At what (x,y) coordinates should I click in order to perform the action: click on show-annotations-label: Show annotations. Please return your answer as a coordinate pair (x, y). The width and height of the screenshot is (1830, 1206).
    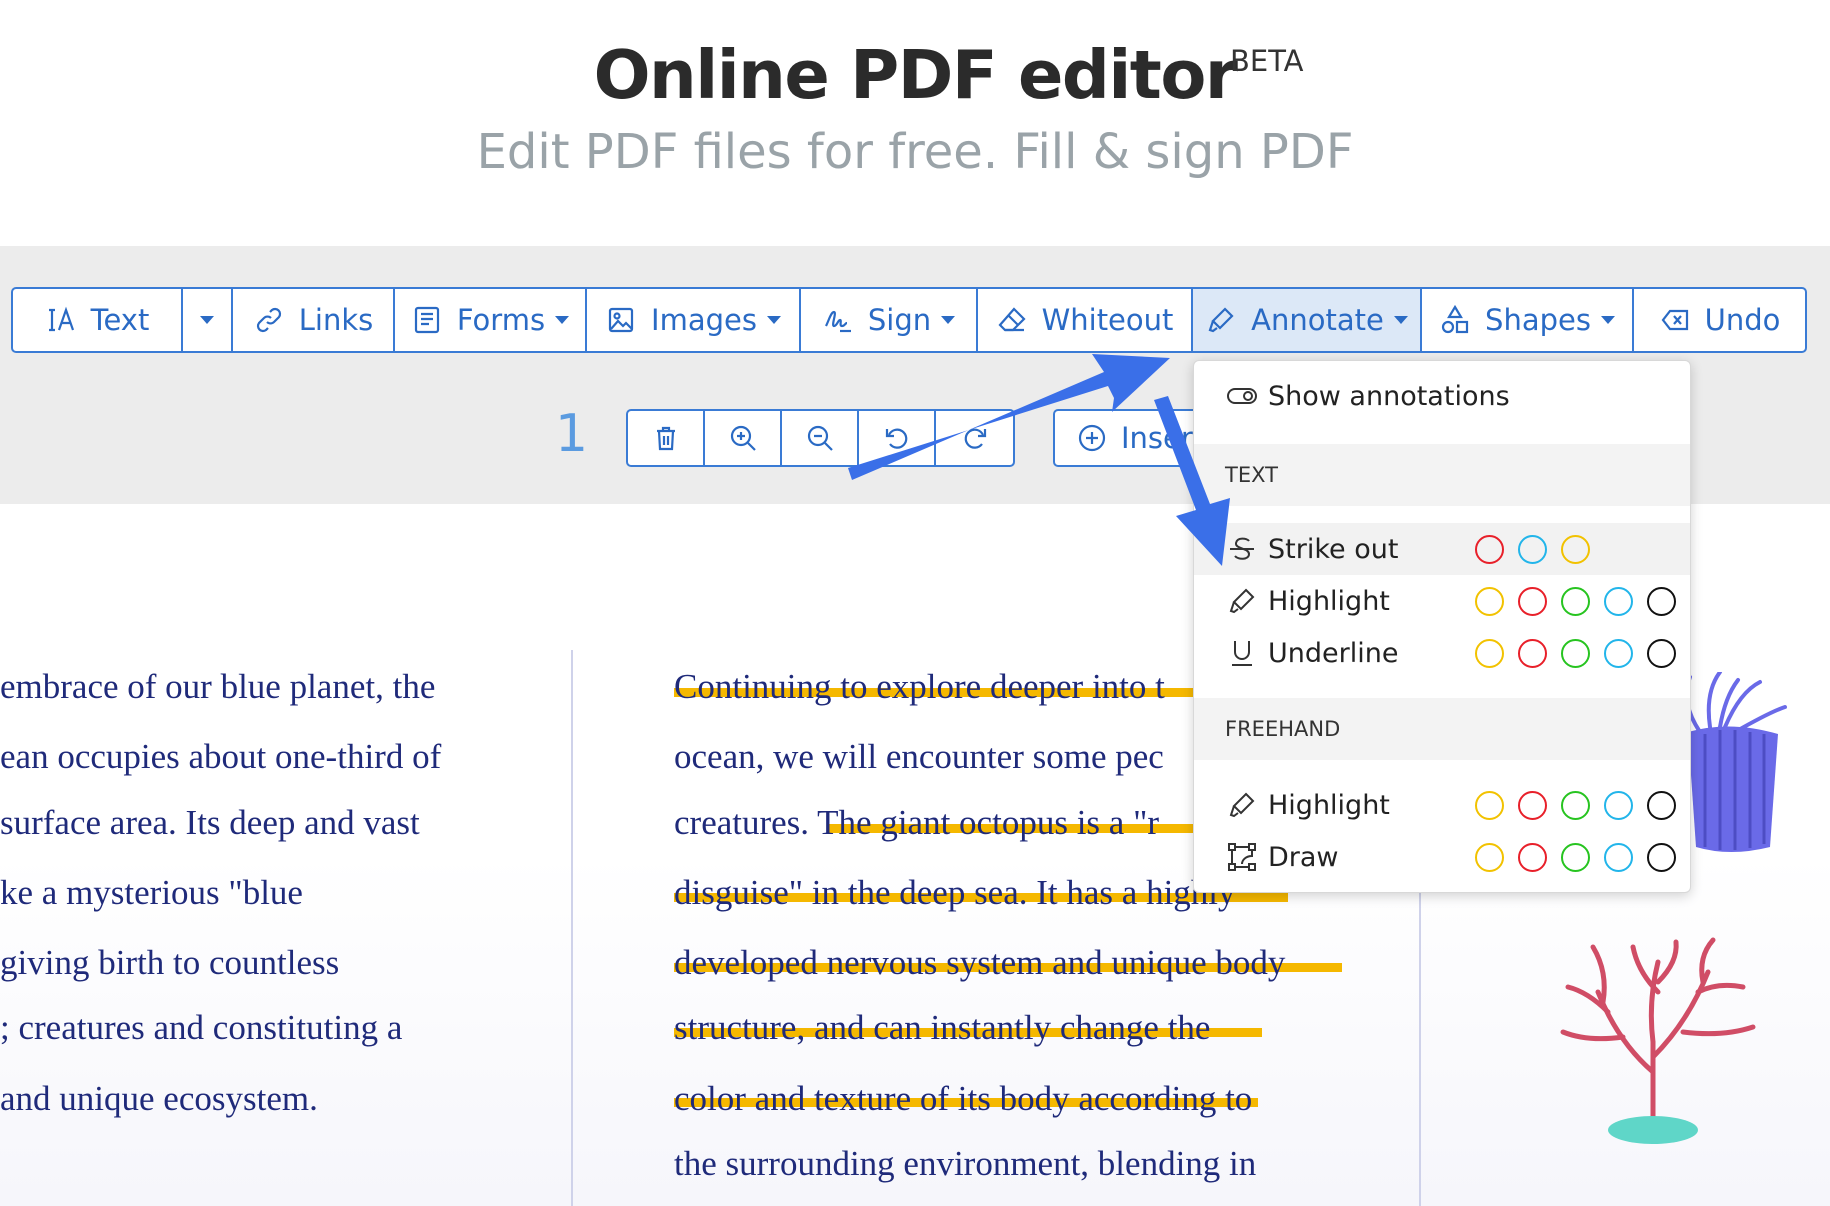
    Looking at the image, I should click on (1389, 396).